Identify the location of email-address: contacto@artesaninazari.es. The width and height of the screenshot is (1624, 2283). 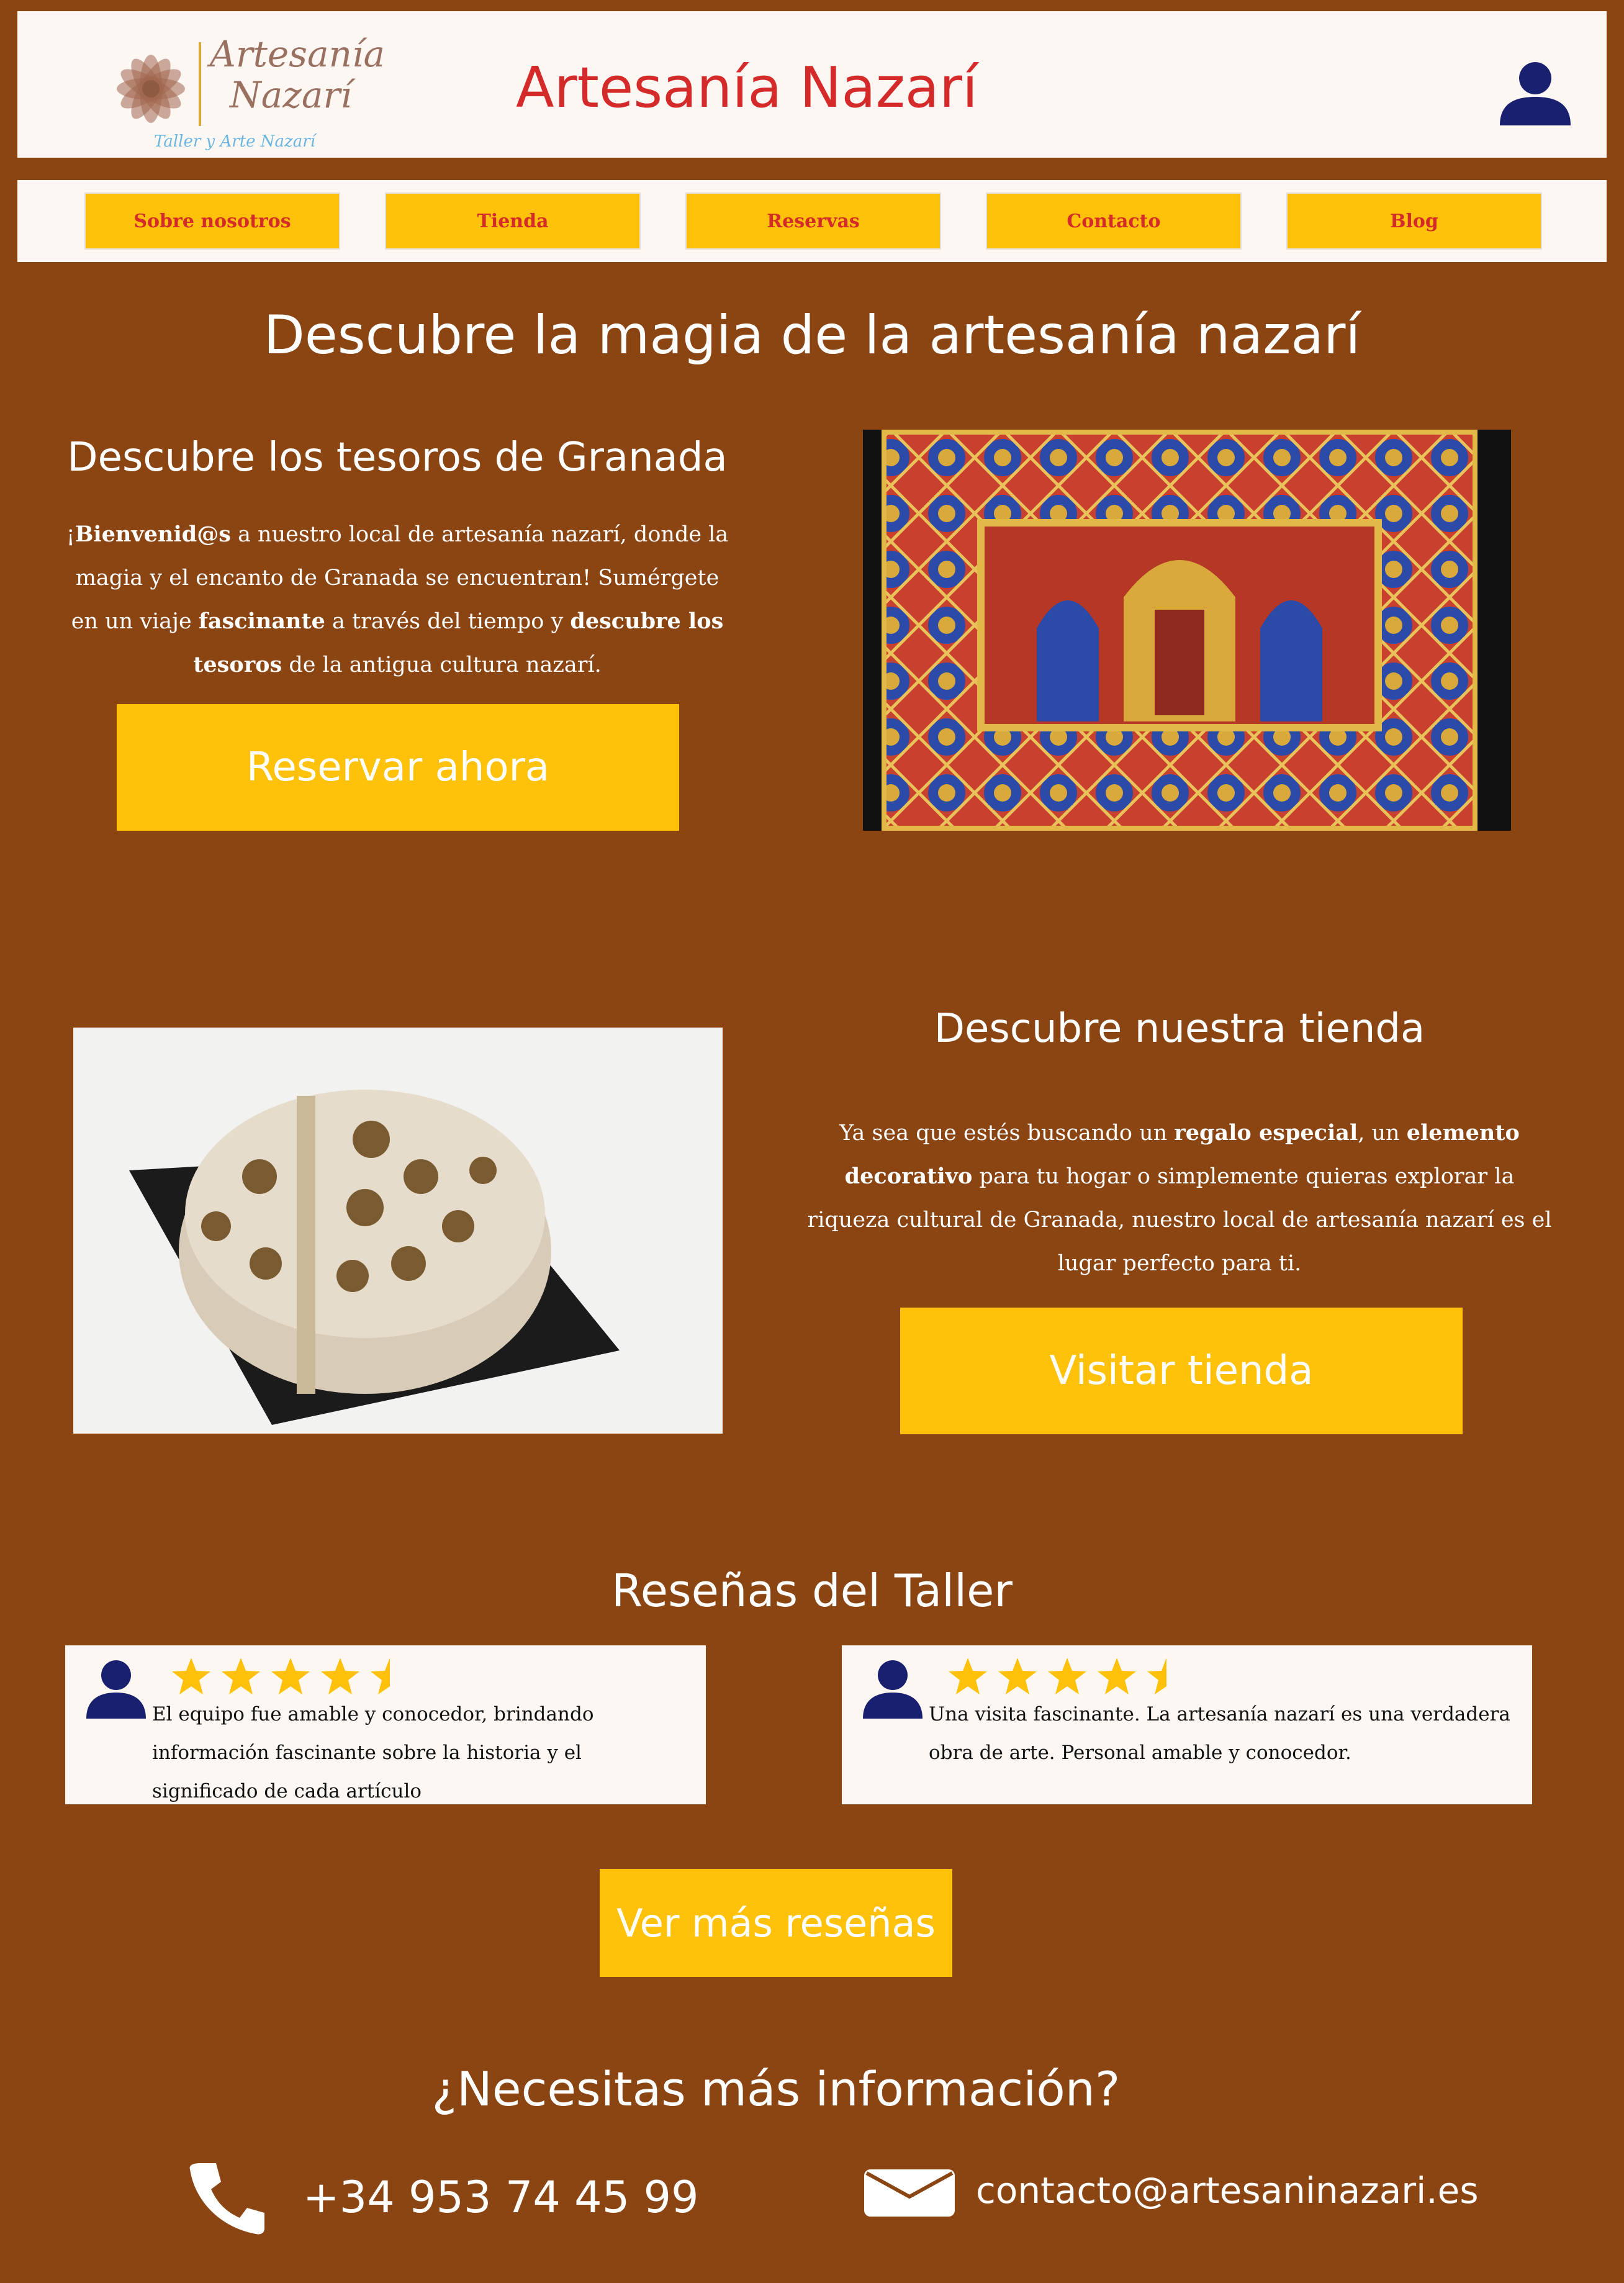
(1227, 2190).